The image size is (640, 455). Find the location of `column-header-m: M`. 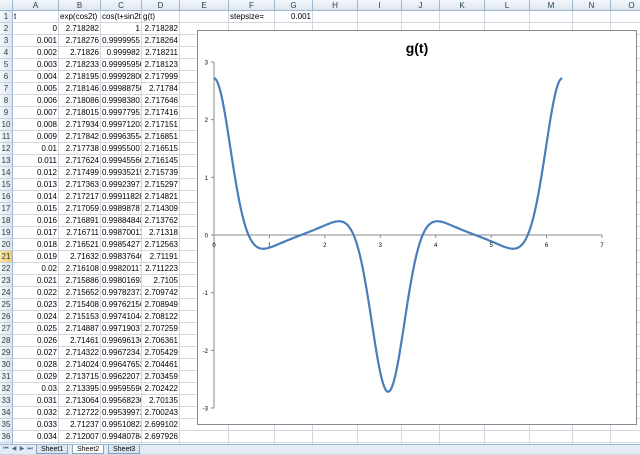

column-header-m: M is located at coordinates (551, 5).